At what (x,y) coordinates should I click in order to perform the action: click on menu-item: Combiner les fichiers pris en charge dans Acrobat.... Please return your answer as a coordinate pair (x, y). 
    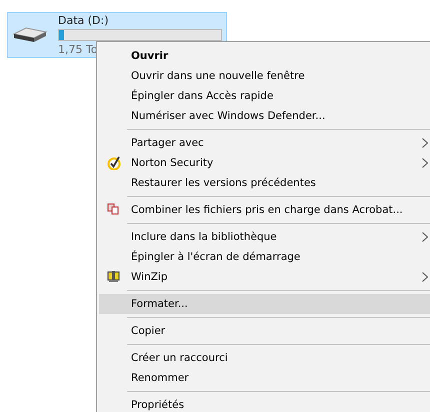
    Looking at the image, I should click on (264, 210).